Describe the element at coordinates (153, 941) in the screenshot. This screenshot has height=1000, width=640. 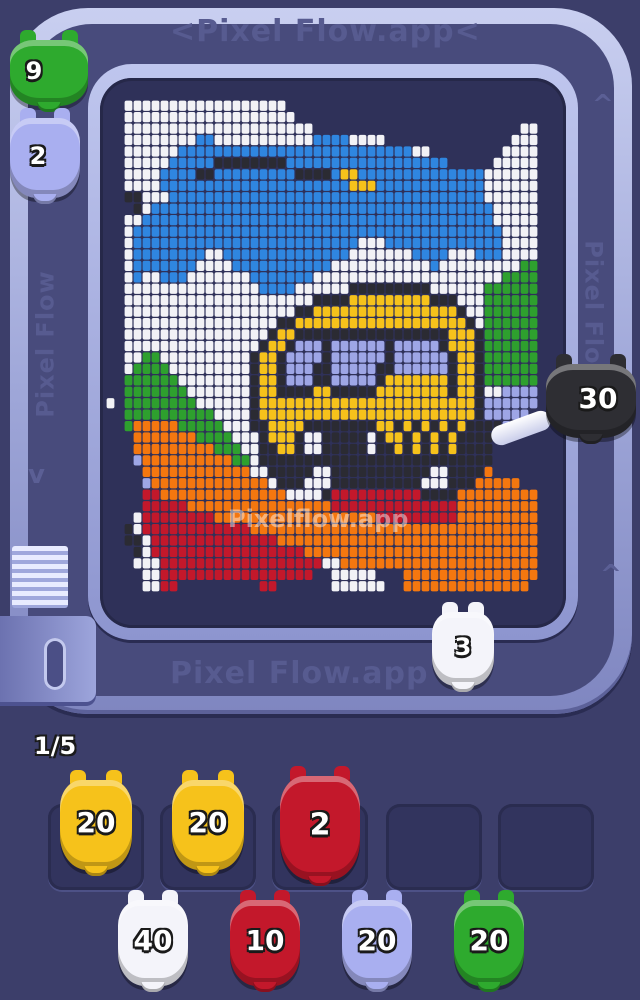
I see `reserve-shooter-white: 40` at that location.